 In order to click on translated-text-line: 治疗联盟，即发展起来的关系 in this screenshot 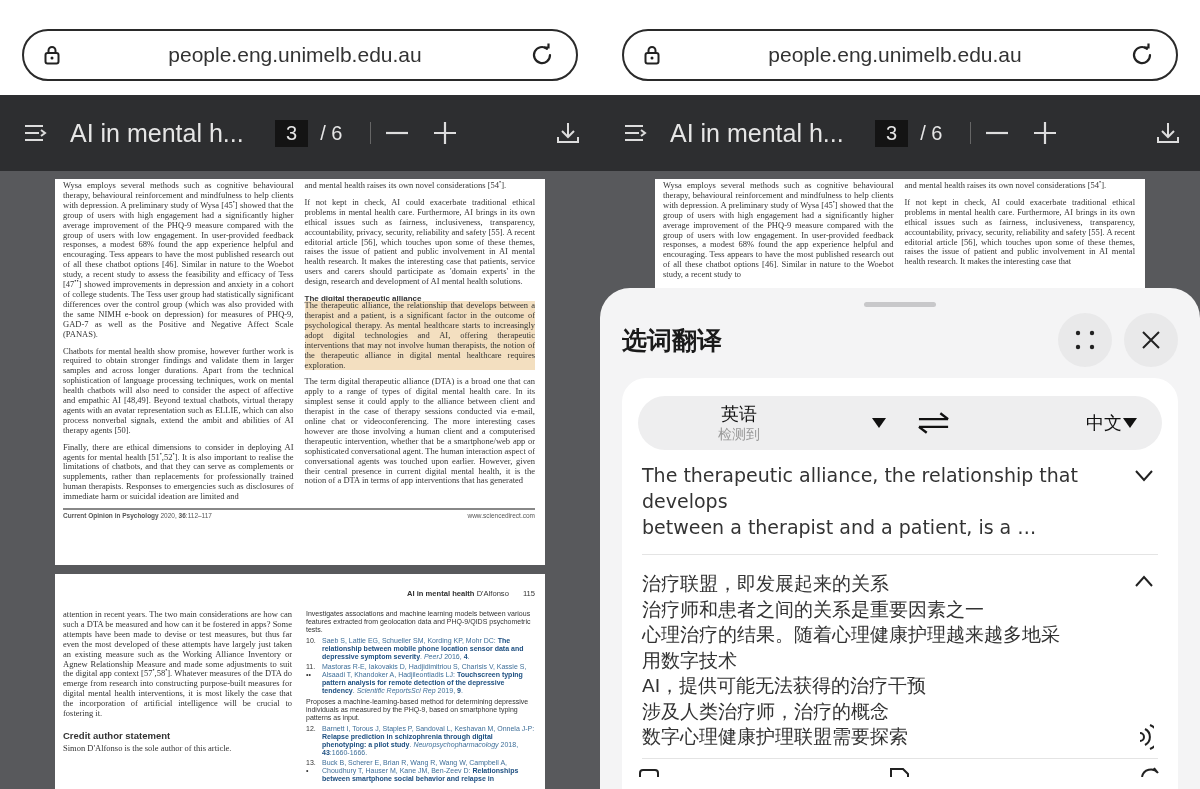, I will do `click(766, 584)`.